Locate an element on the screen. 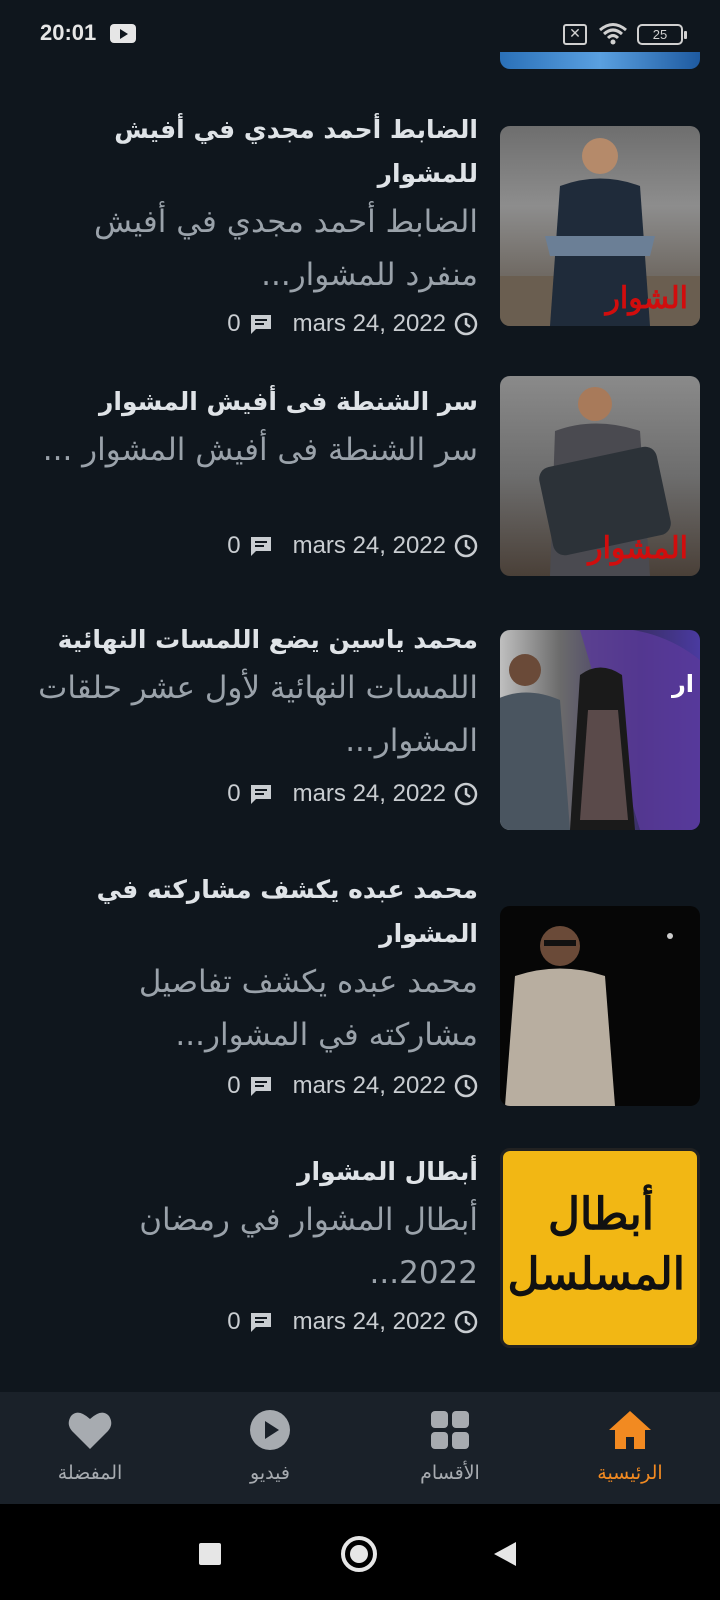 The height and width of the screenshot is (1600, 720). back-icon is located at coordinates (505, 1554).